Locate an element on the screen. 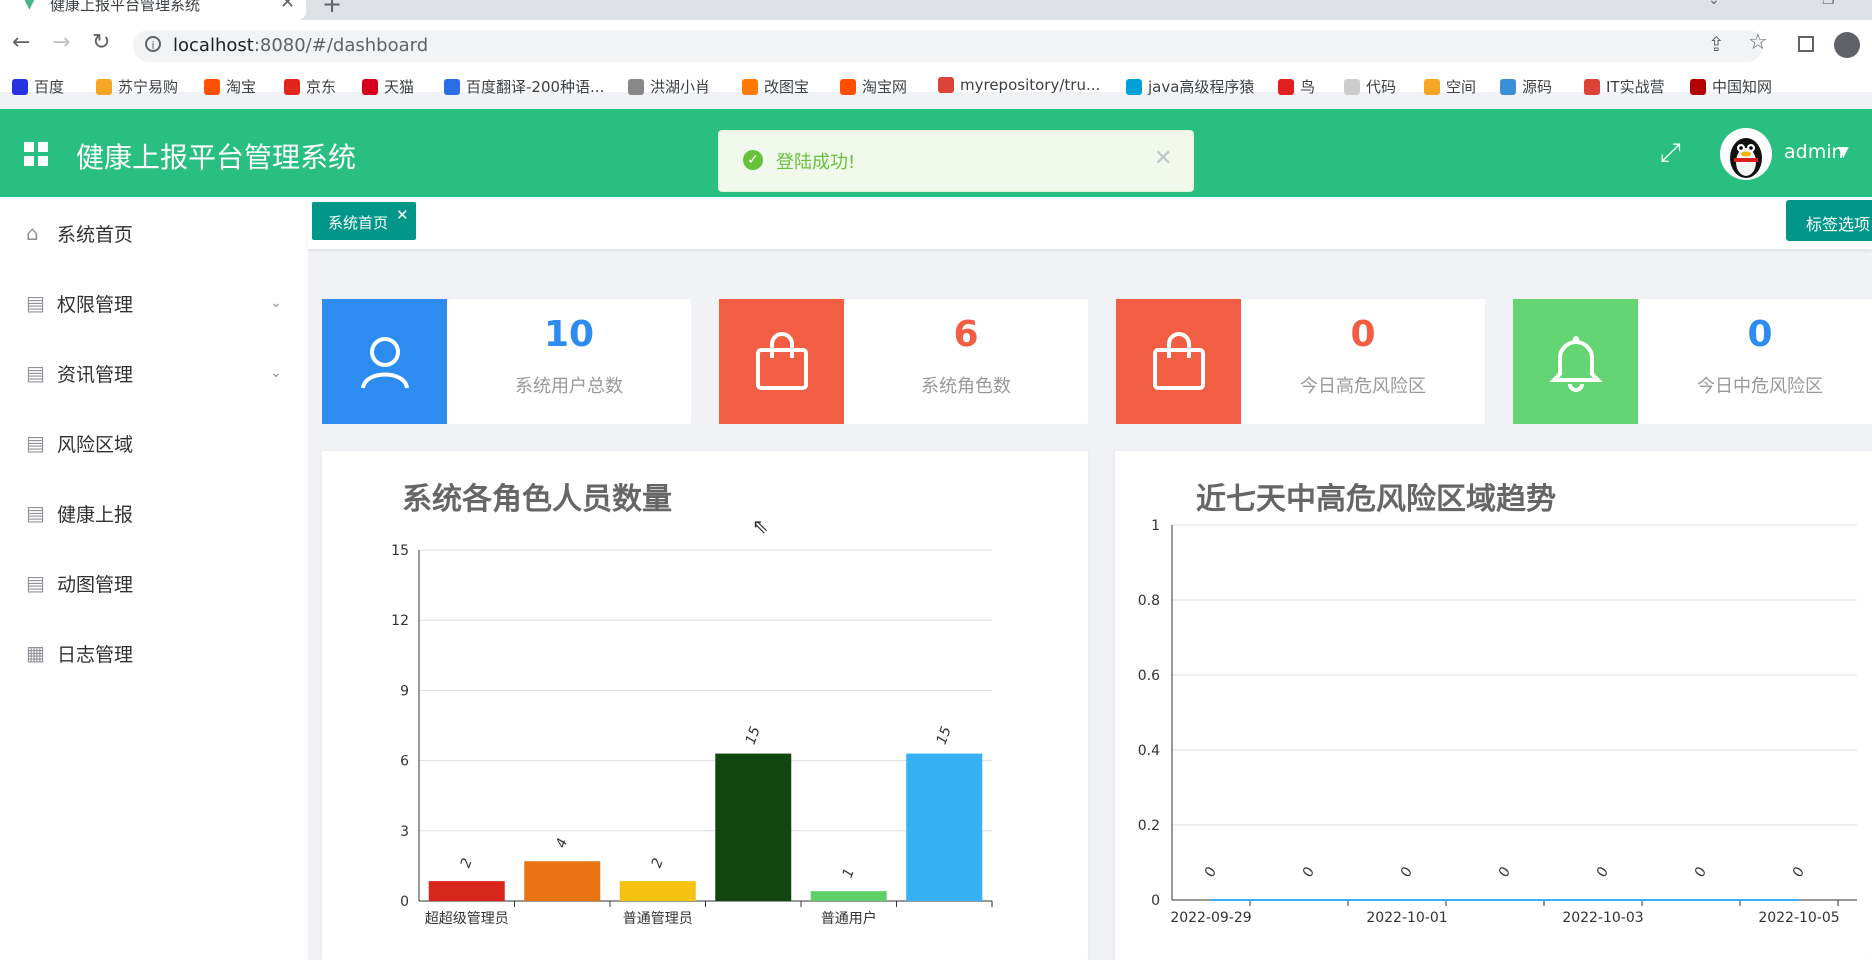 The width and height of the screenshot is (1872, 960). stat-label: 系统用户总数 is located at coordinates (569, 386).